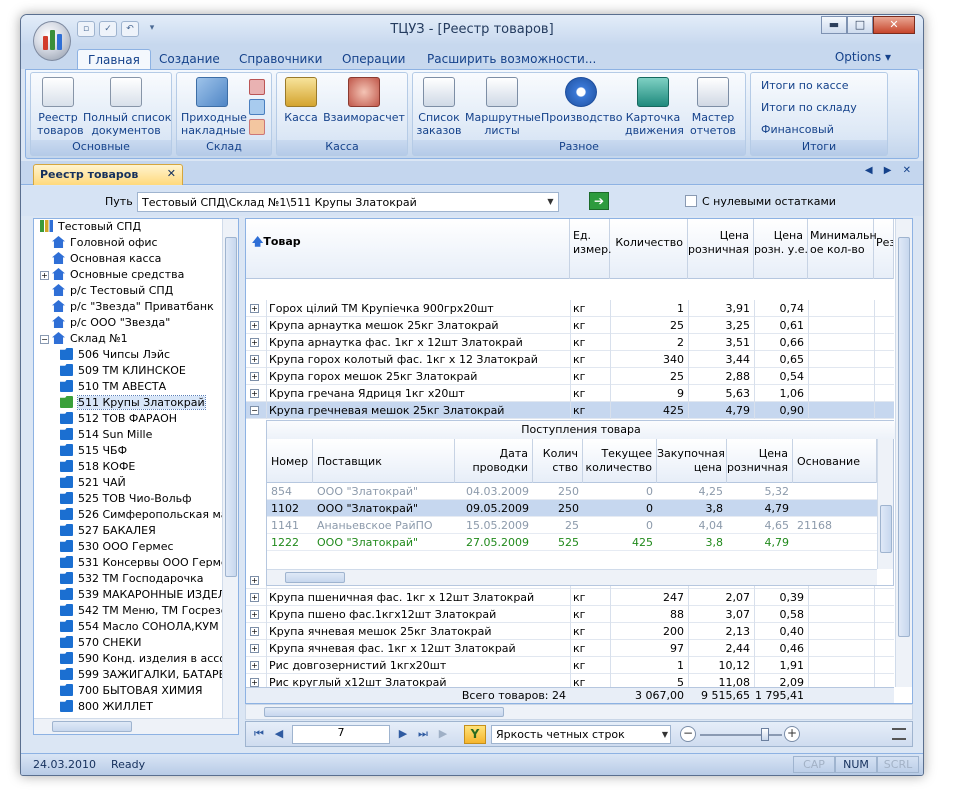 Image resolution: width=960 pixels, height=800 pixels. Describe the element at coordinates (133, 403) in the screenshot. I see `tree-node: 511 Крупы Златокрай` at that location.